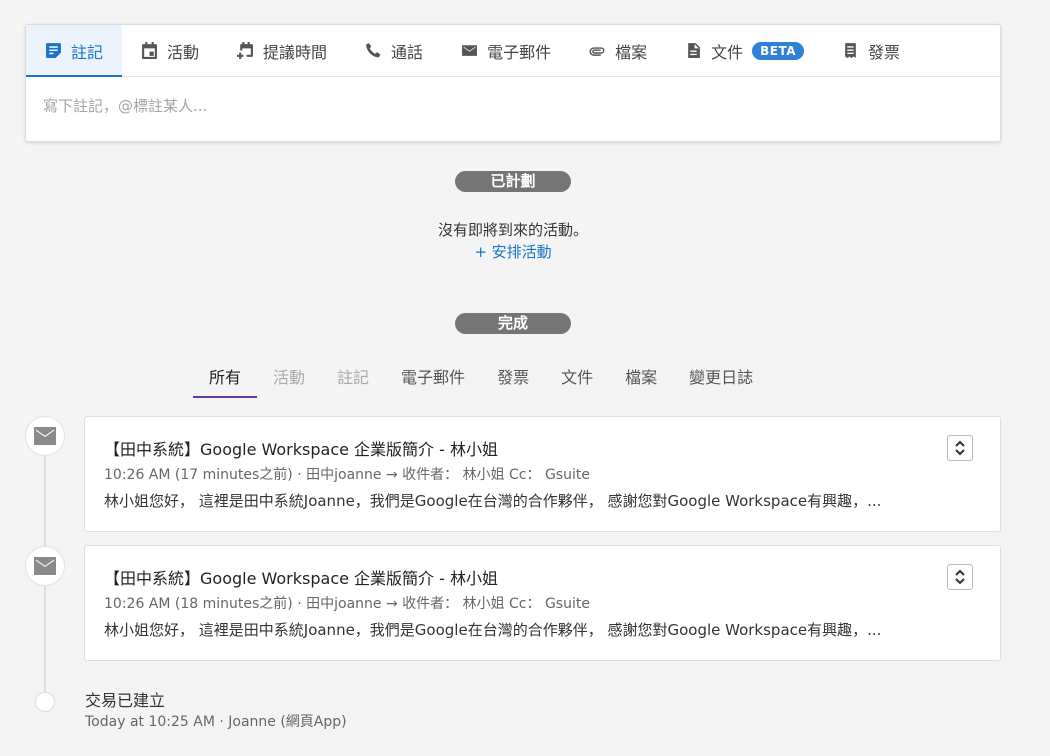  What do you see at coordinates (493, 106) in the screenshot?
I see `note-input` at bounding box center [493, 106].